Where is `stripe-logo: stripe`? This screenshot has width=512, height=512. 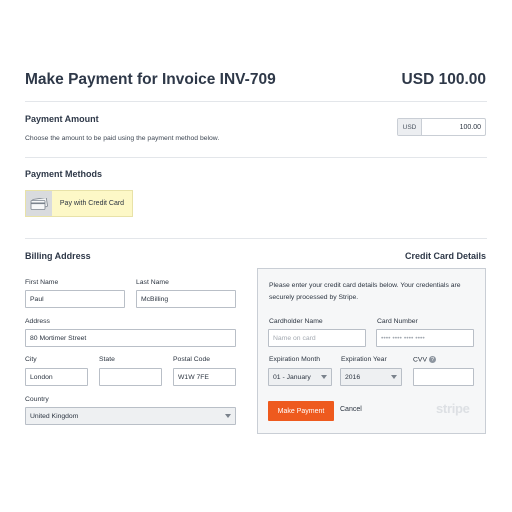
stripe-logo: stripe is located at coordinates (453, 408).